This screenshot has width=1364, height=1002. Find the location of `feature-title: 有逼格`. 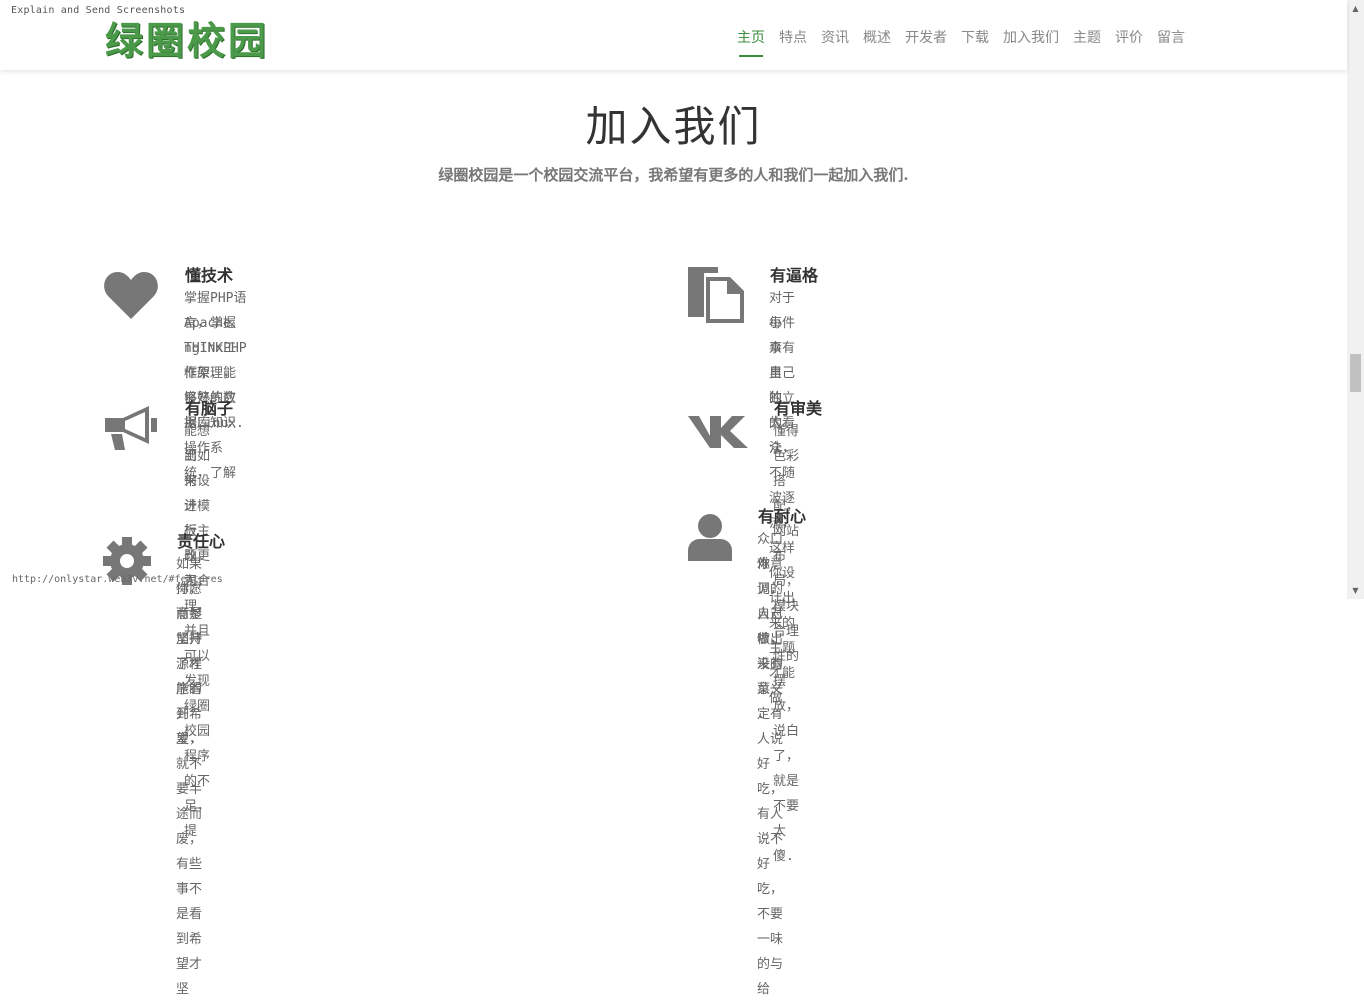

feature-title: 有逼格 is located at coordinates (794, 275).